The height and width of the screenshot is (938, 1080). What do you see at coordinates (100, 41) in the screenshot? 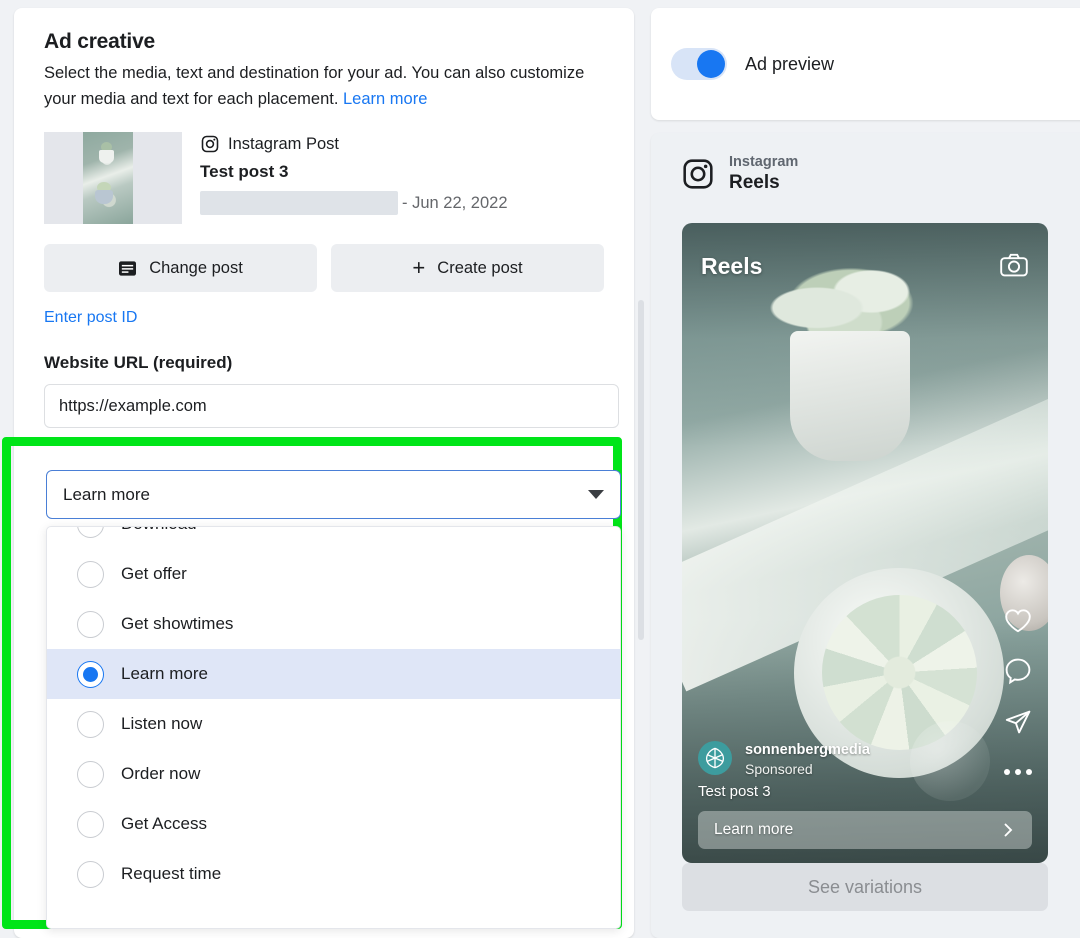
I see `page-title: Ad creative` at bounding box center [100, 41].